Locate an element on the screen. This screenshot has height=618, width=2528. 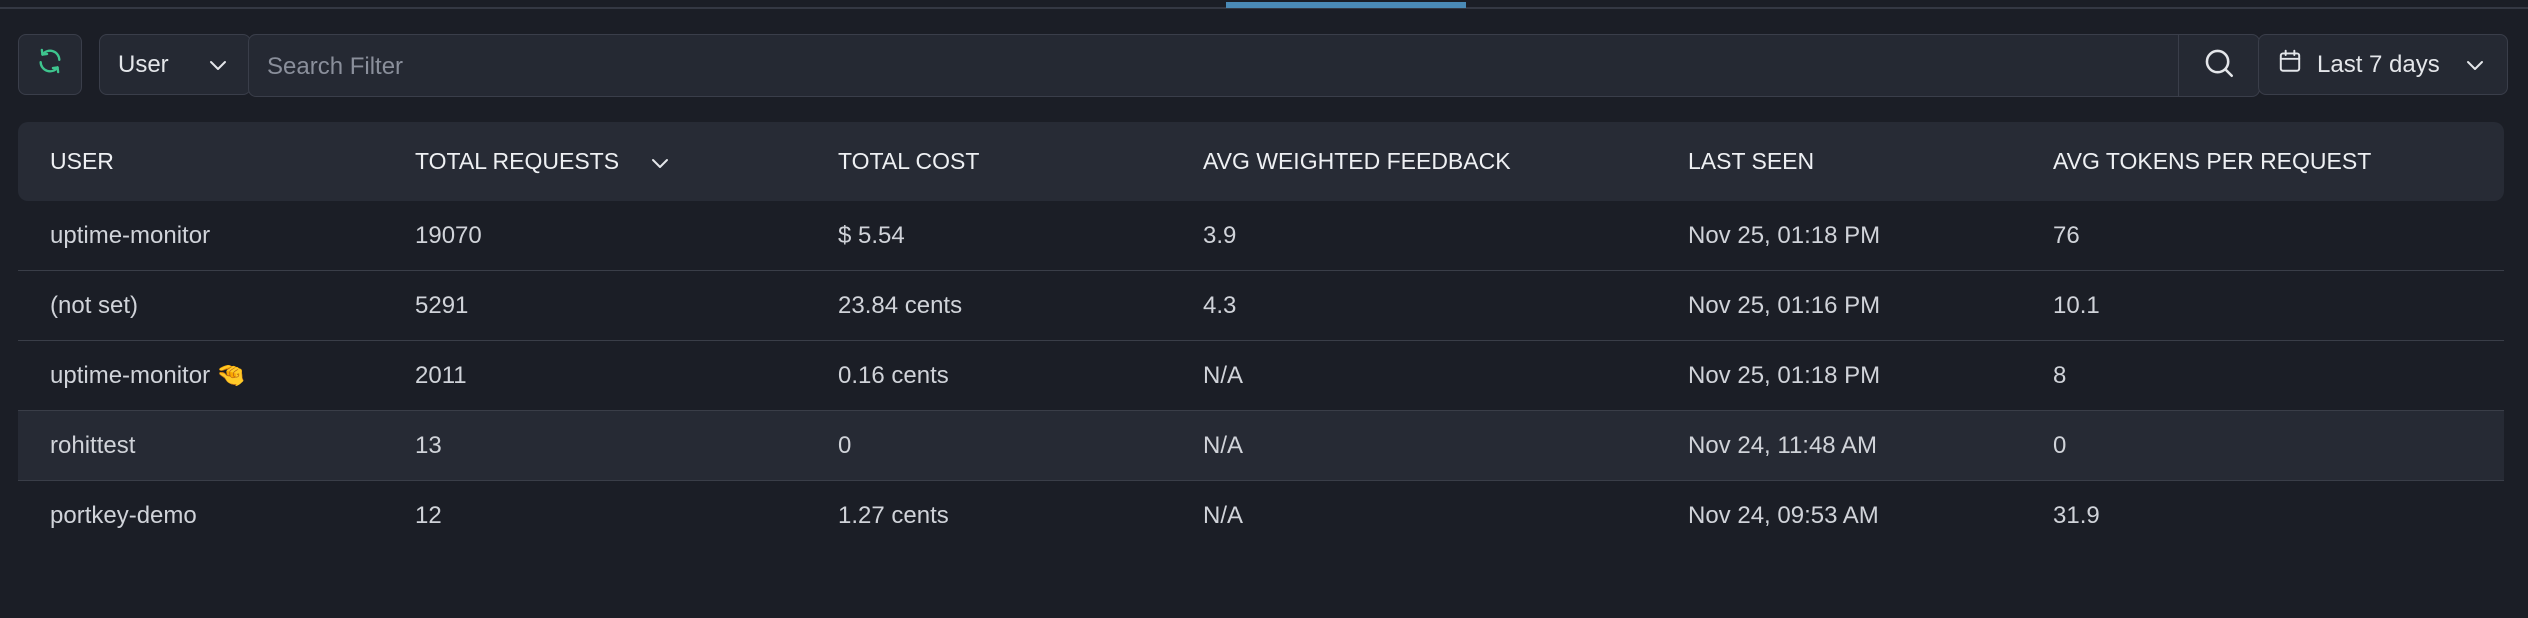
date-range-value: Last 7 days is located at coordinates (2378, 64).